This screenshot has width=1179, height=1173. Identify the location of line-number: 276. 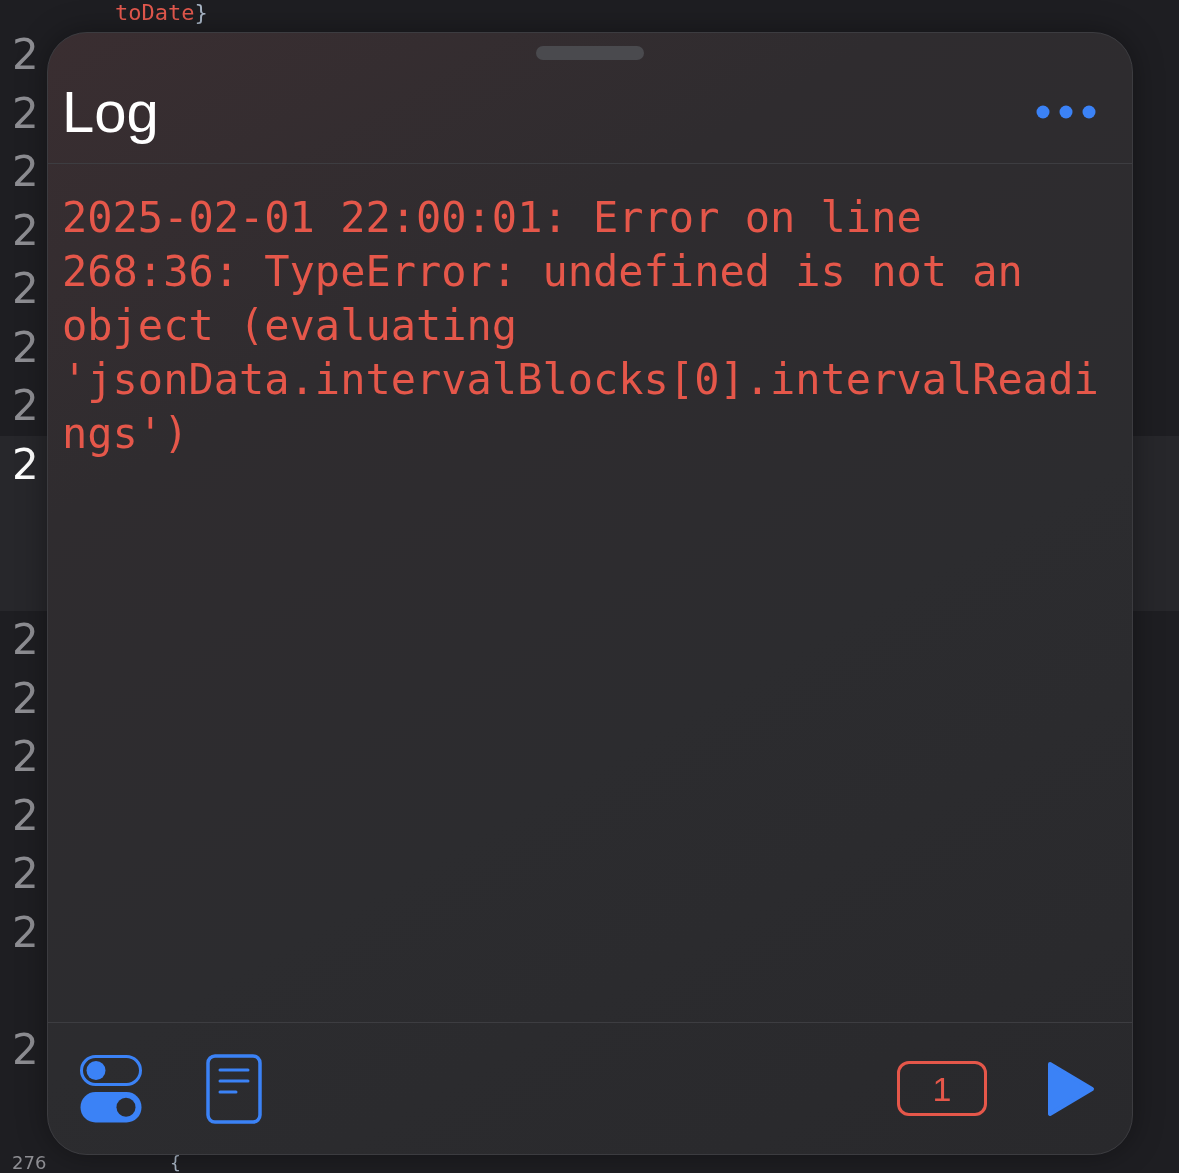
(29, 1163).